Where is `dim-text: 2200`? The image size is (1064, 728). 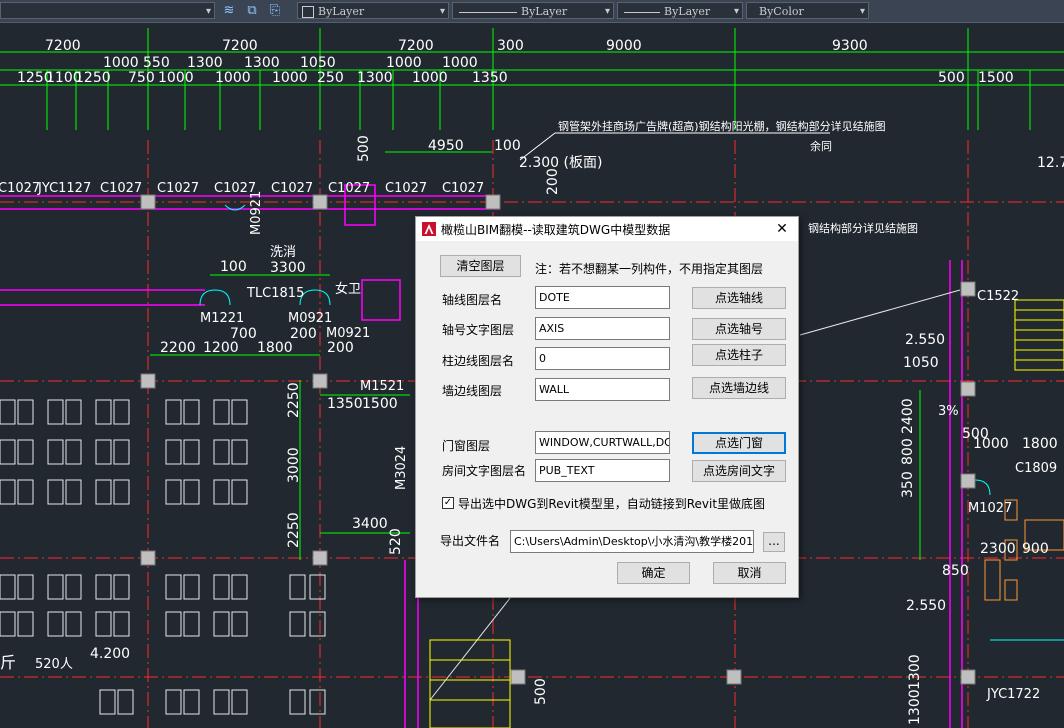 dim-text: 2200 is located at coordinates (178, 348).